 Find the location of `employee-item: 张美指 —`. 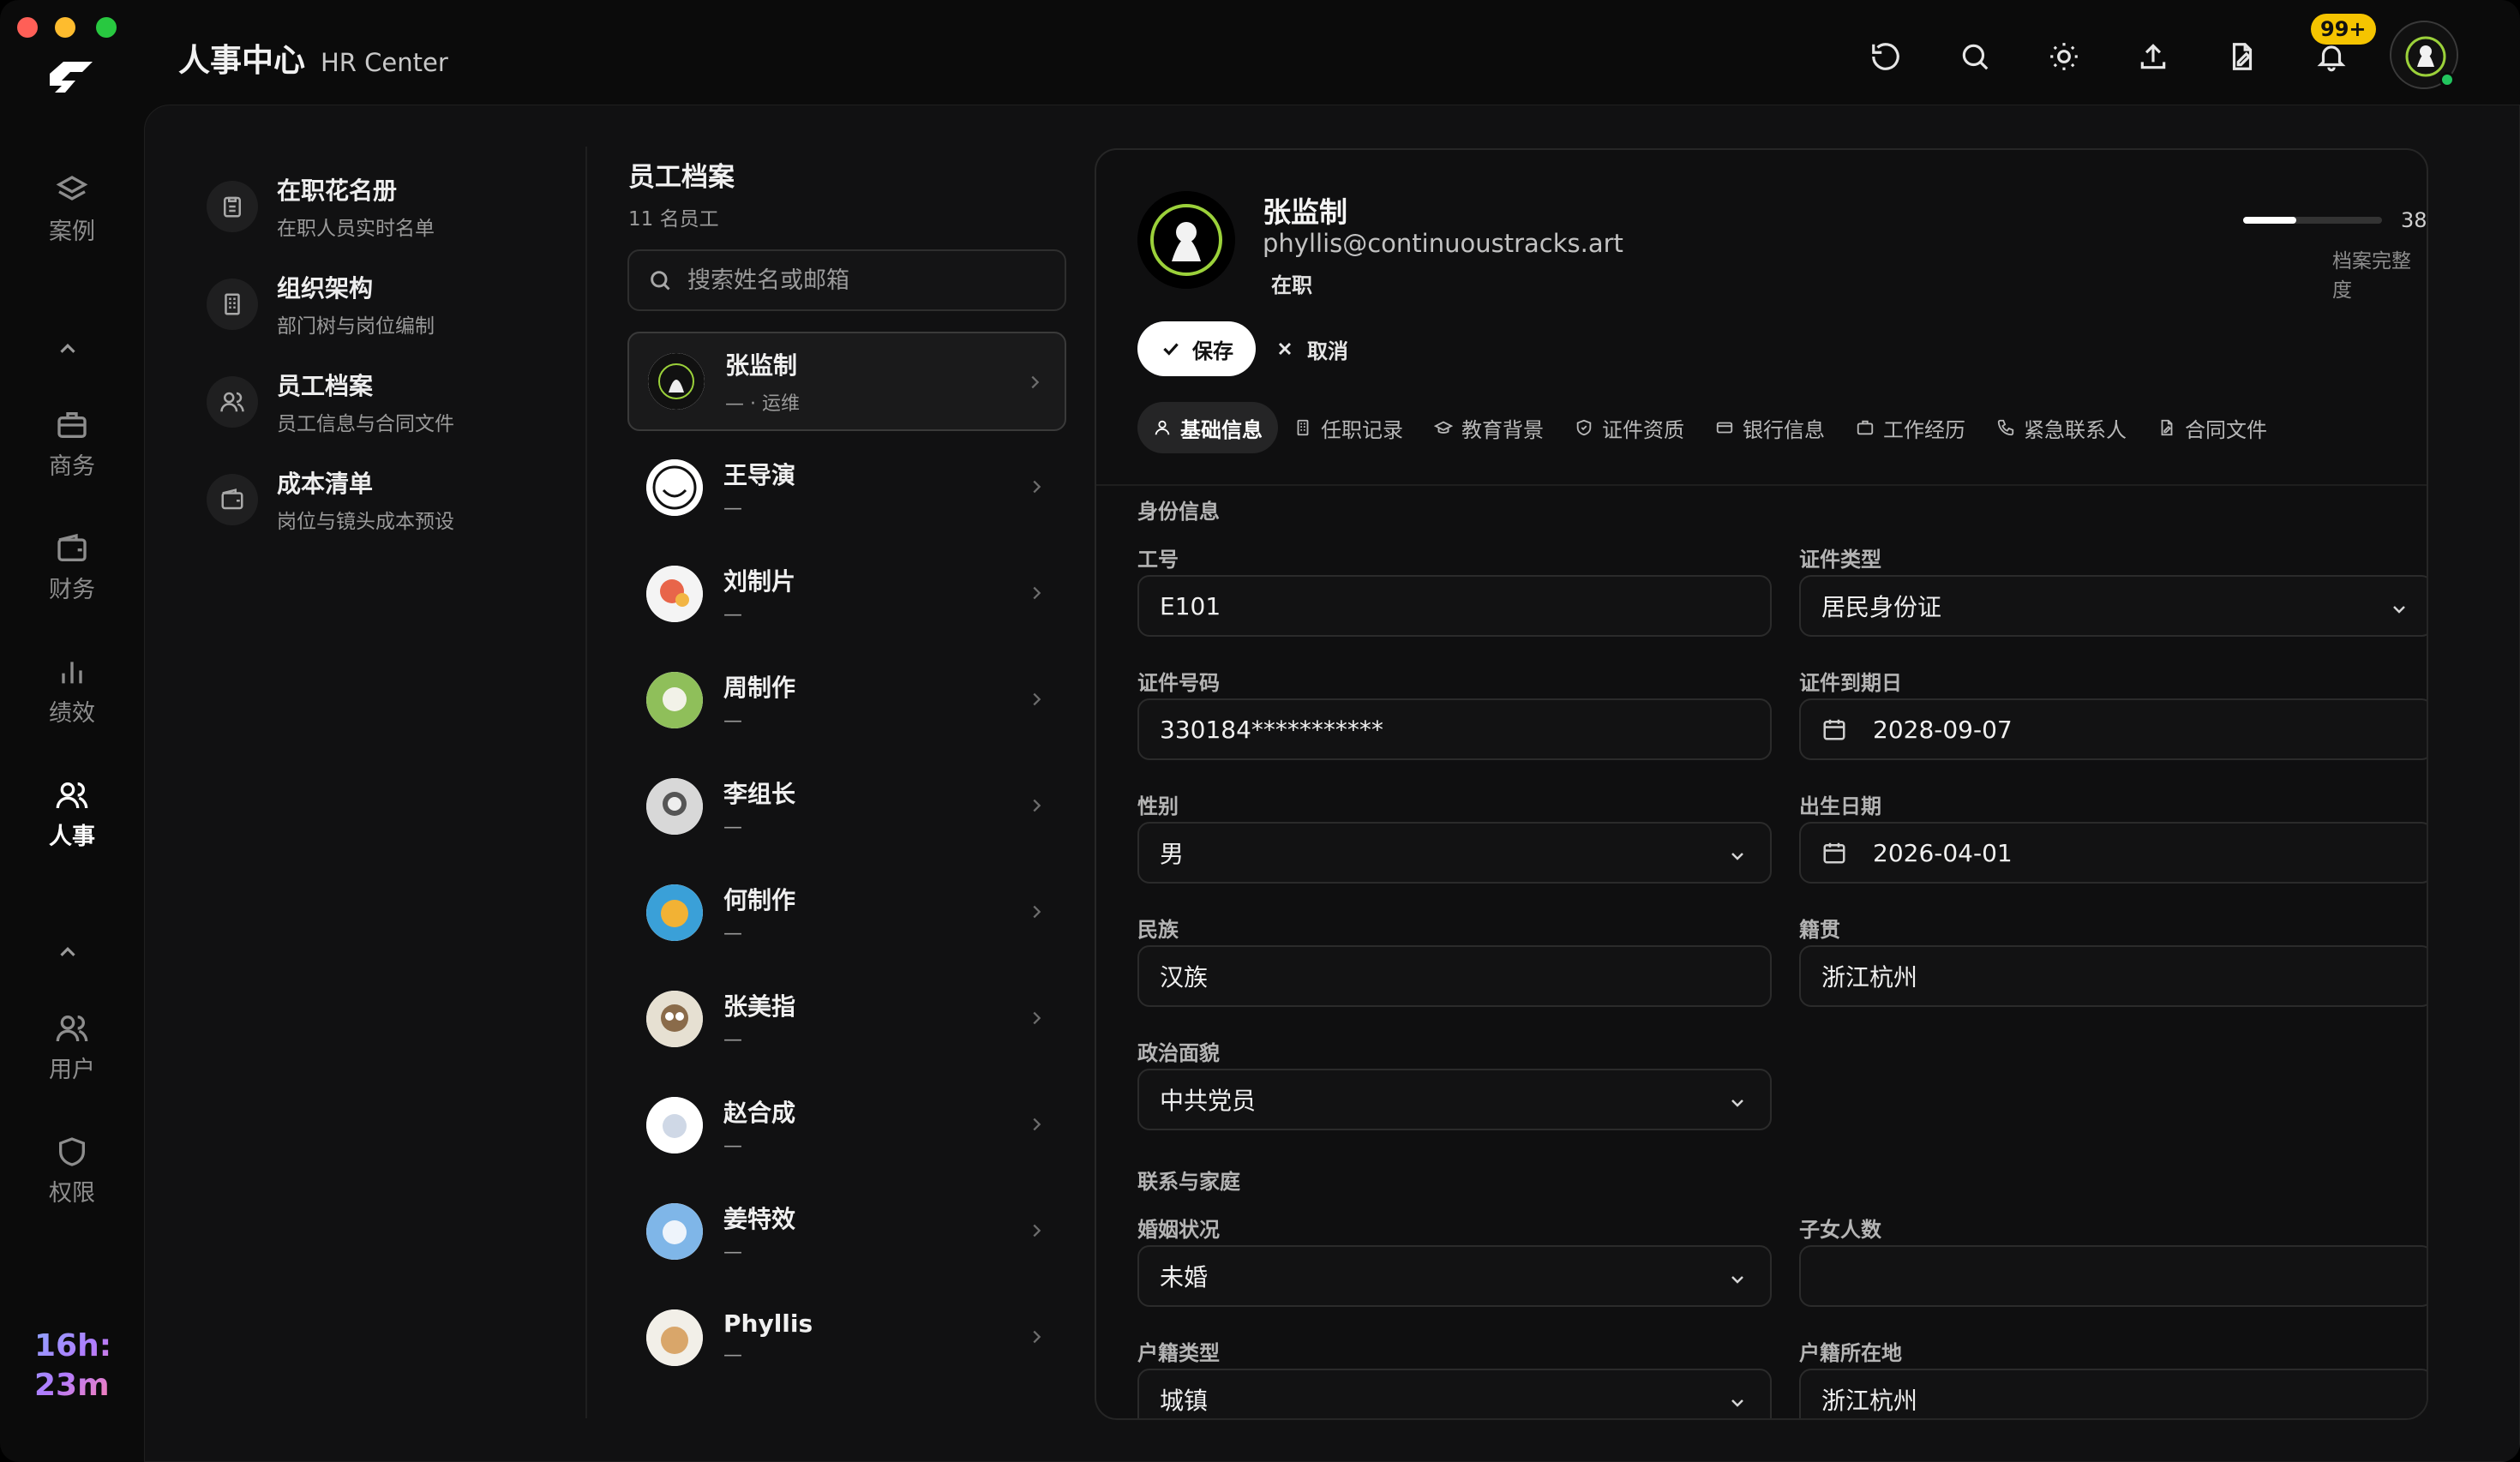

employee-item: 张美指 — is located at coordinates (846, 1019).